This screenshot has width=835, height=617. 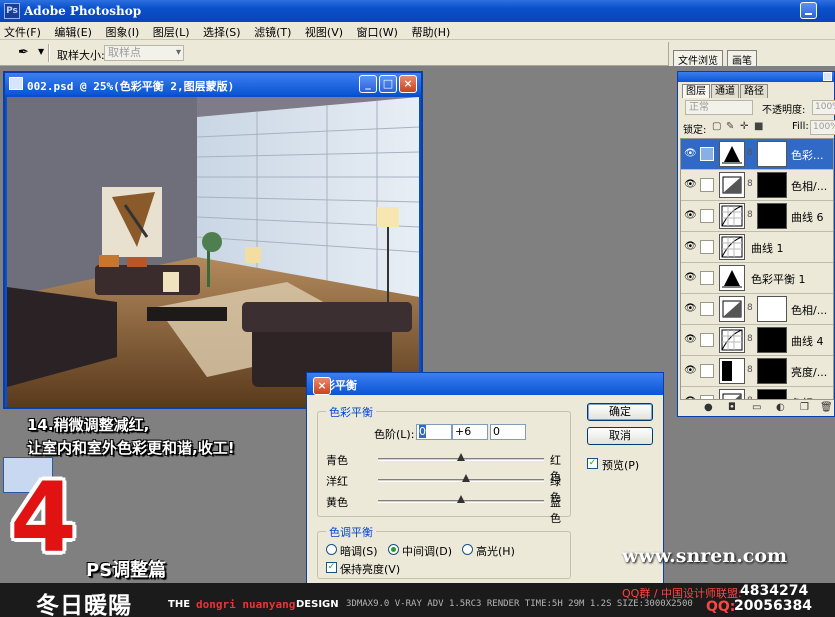 I want to click on level-cyan-red-input: 0, so click(x=434, y=432).